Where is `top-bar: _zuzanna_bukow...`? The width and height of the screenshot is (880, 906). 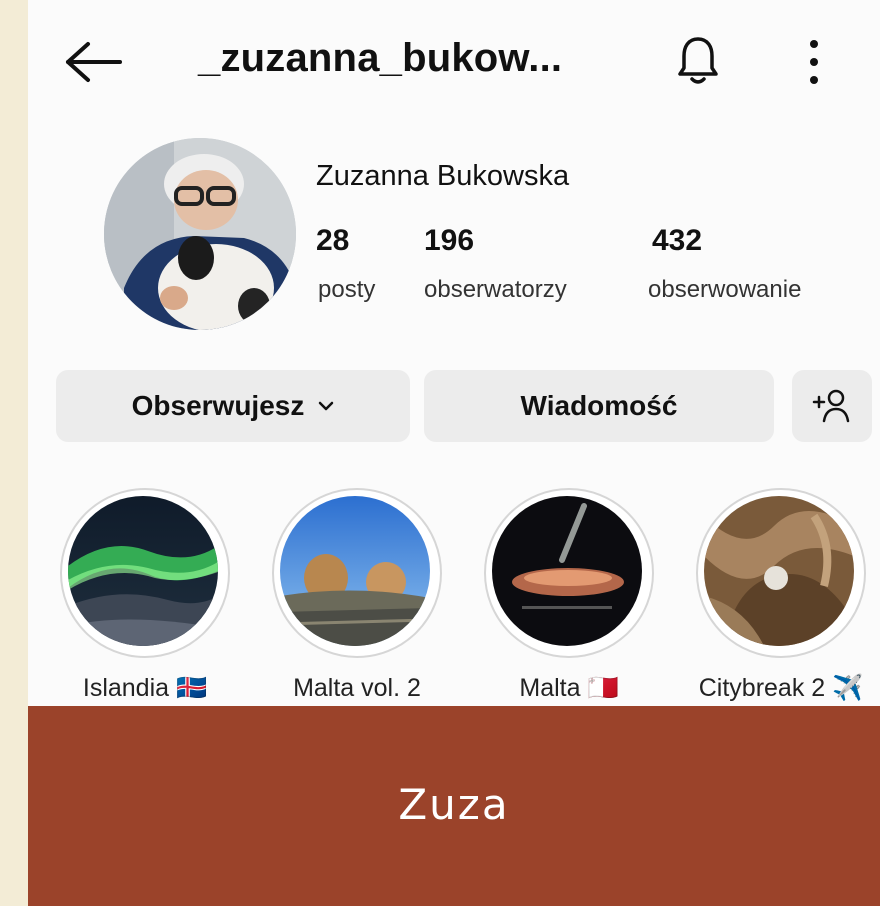
top-bar: _zuzanna_bukow... is located at coordinates (454, 60).